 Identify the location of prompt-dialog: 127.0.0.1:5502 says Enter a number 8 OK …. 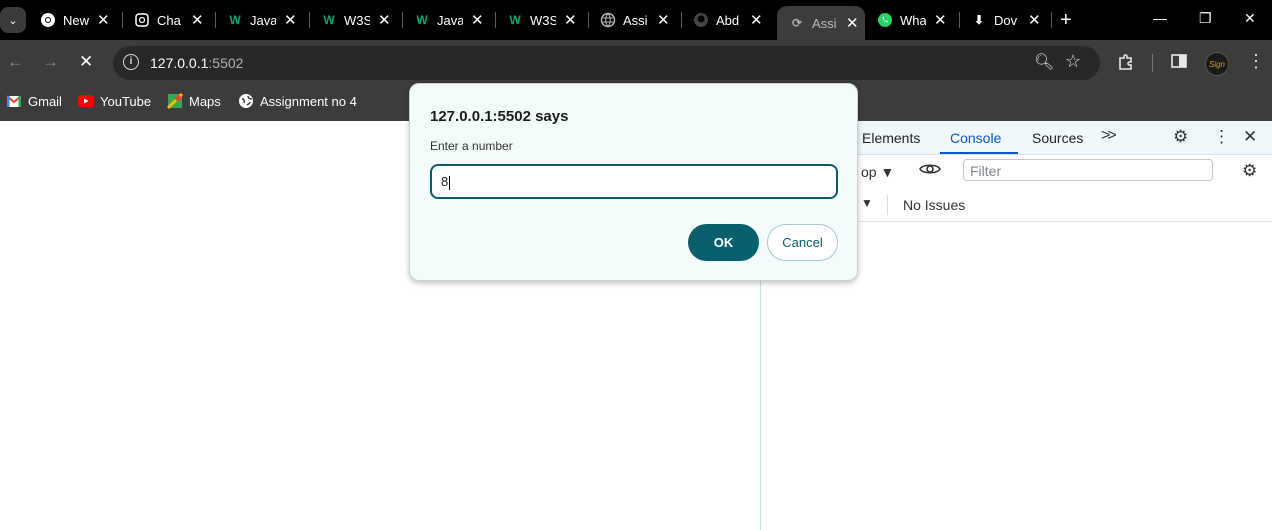
(633, 182).